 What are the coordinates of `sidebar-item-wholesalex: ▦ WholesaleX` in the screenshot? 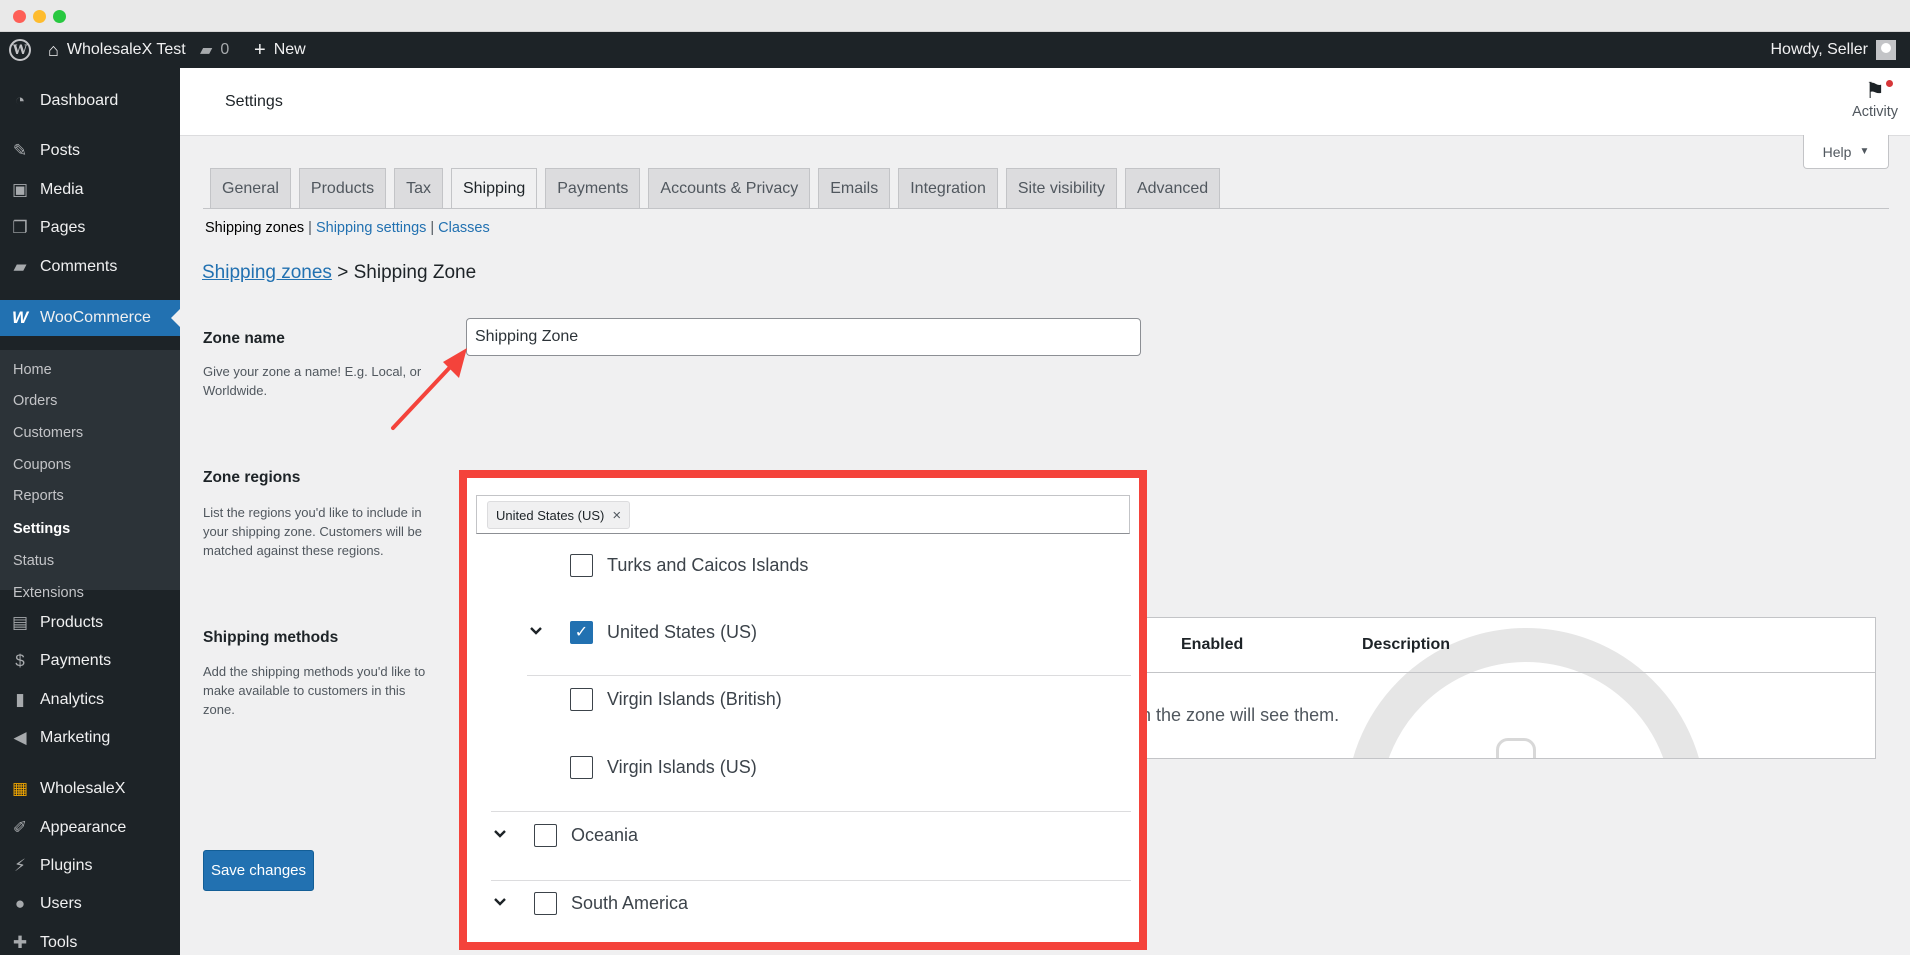 It's located at (90, 789).